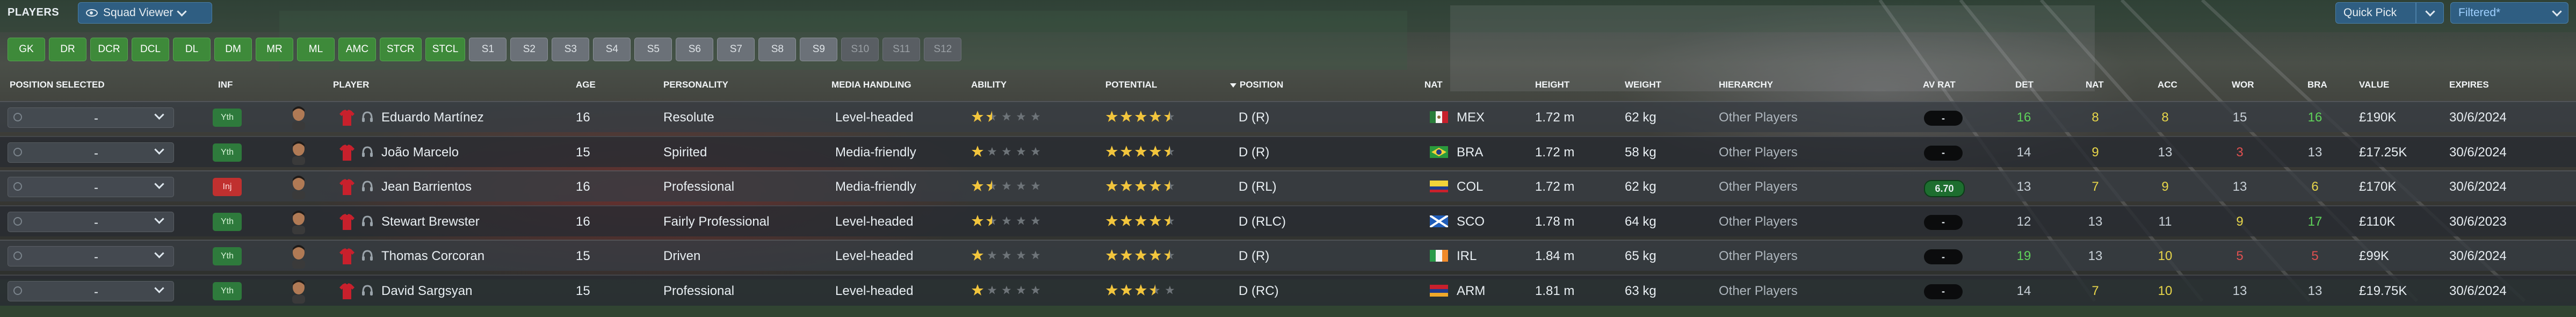  I want to click on col-det: DET, so click(2024, 85).